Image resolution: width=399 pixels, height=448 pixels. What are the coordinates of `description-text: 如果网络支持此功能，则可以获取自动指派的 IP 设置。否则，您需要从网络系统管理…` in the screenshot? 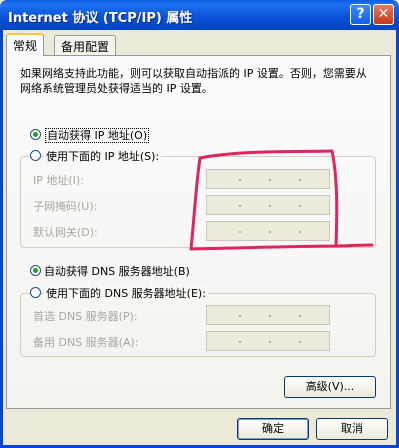 It's located at (193, 81).